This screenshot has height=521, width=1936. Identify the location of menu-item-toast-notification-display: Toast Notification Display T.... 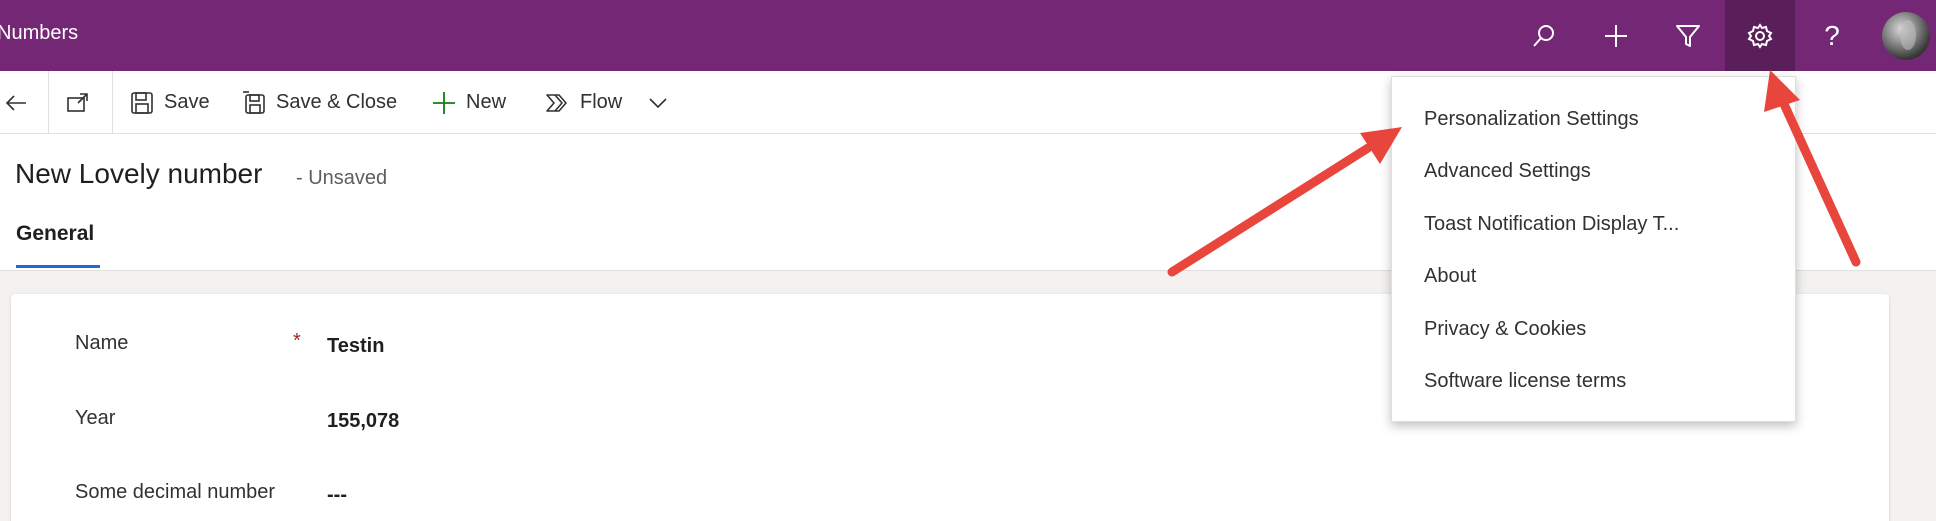
(1551, 224).